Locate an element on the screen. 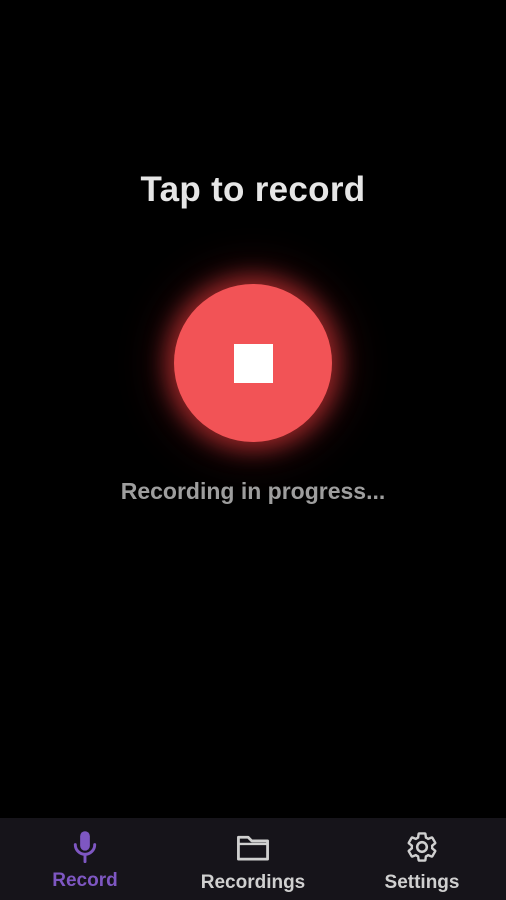 The image size is (506, 900). stop-recording-button is located at coordinates (253, 363).